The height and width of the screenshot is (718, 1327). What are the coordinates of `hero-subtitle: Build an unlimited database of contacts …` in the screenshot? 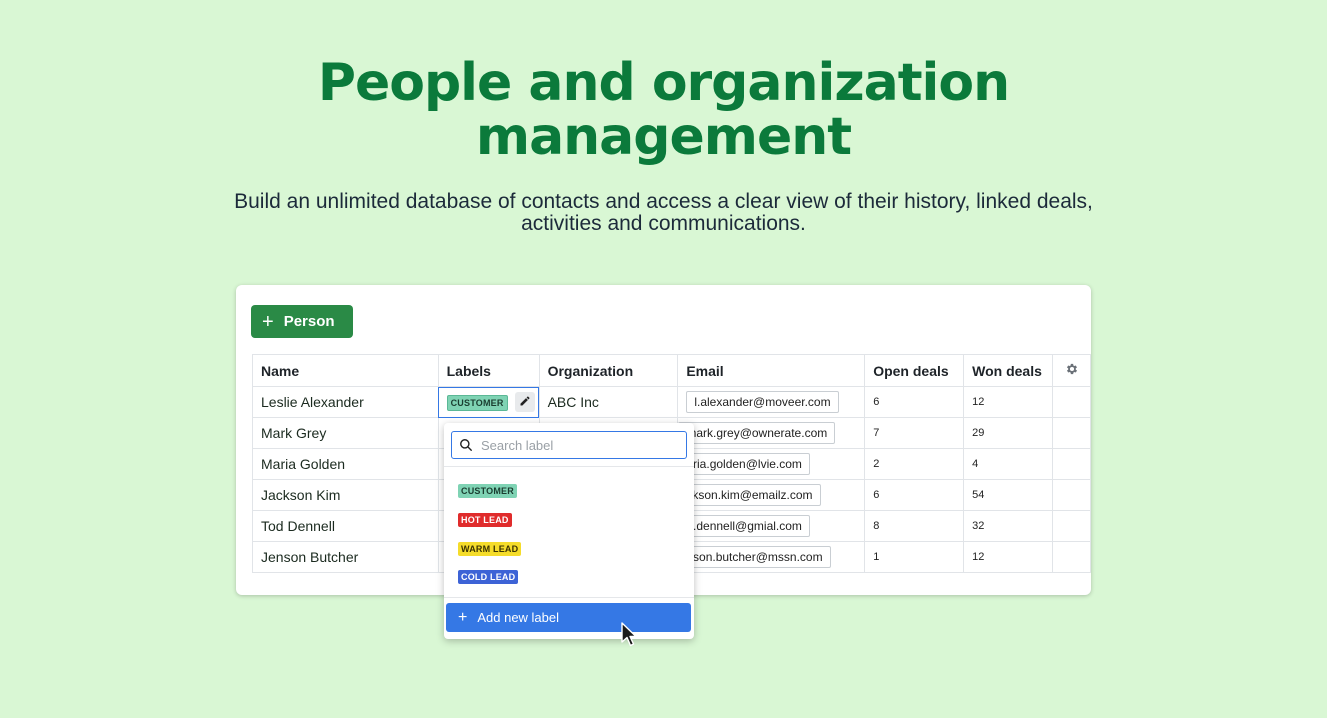 It's located at (663, 212).